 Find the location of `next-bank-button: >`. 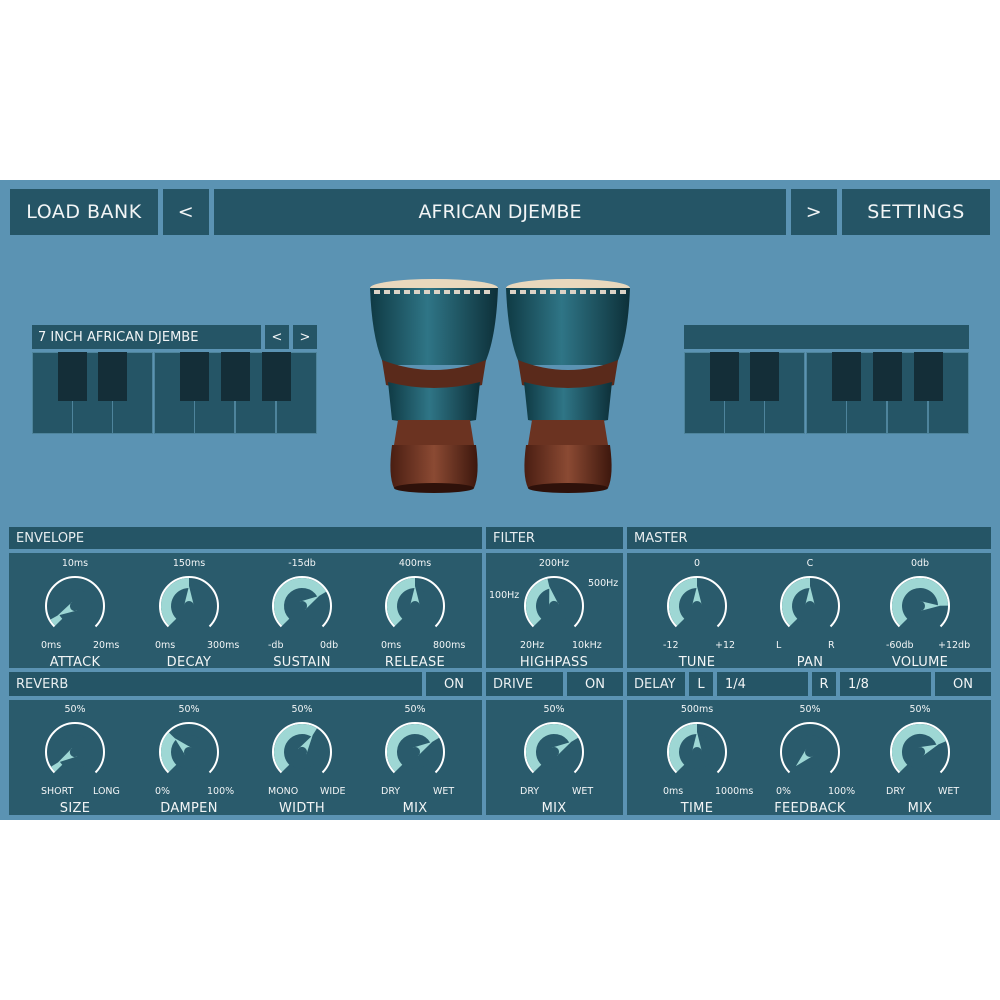

next-bank-button: > is located at coordinates (814, 212).